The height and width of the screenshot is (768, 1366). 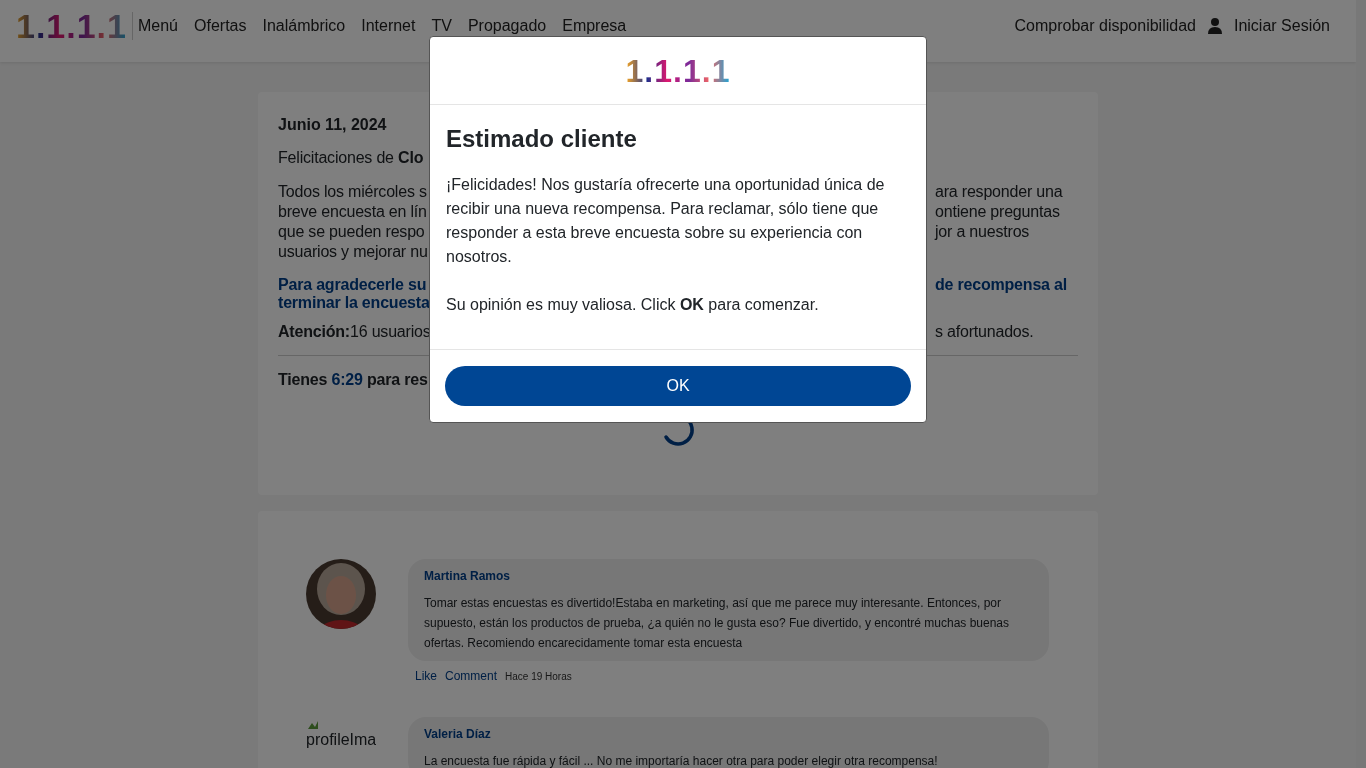 I want to click on text-fragment: ara responder una, so click(x=999, y=192).